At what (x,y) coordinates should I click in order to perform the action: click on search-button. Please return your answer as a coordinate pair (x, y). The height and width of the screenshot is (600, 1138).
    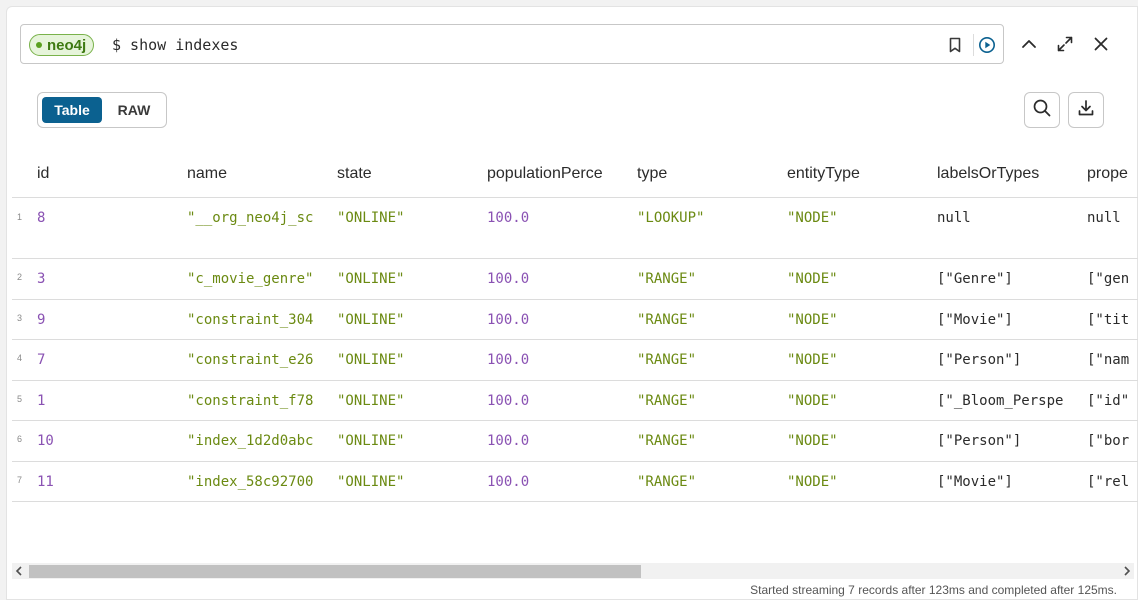
    Looking at the image, I should click on (1042, 110).